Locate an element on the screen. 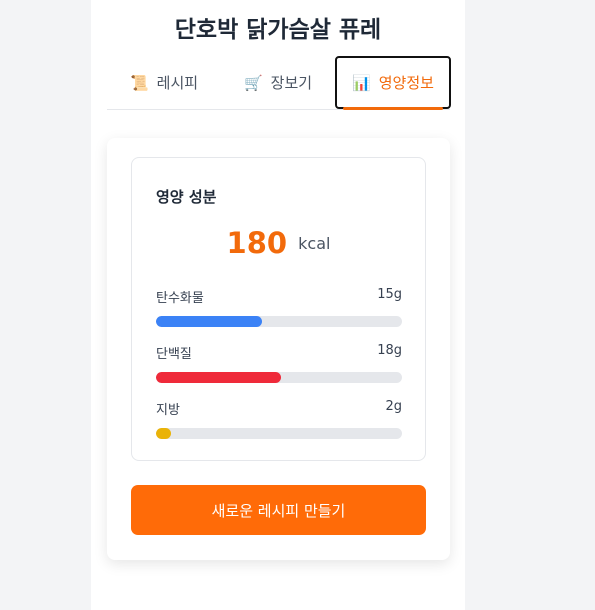 The height and width of the screenshot is (610, 595). tab-label: 장보기 is located at coordinates (291, 83).